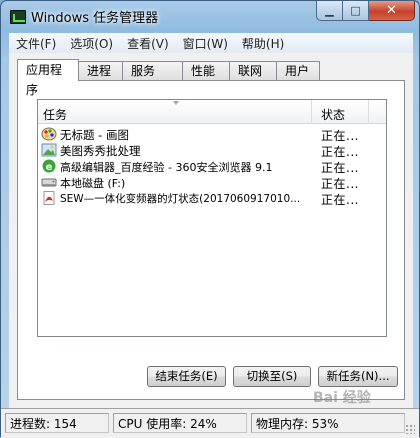 The width and height of the screenshot is (420, 438). Describe the element at coordinates (175, 112) in the screenshot. I see `column-header-task: 任务` at that location.